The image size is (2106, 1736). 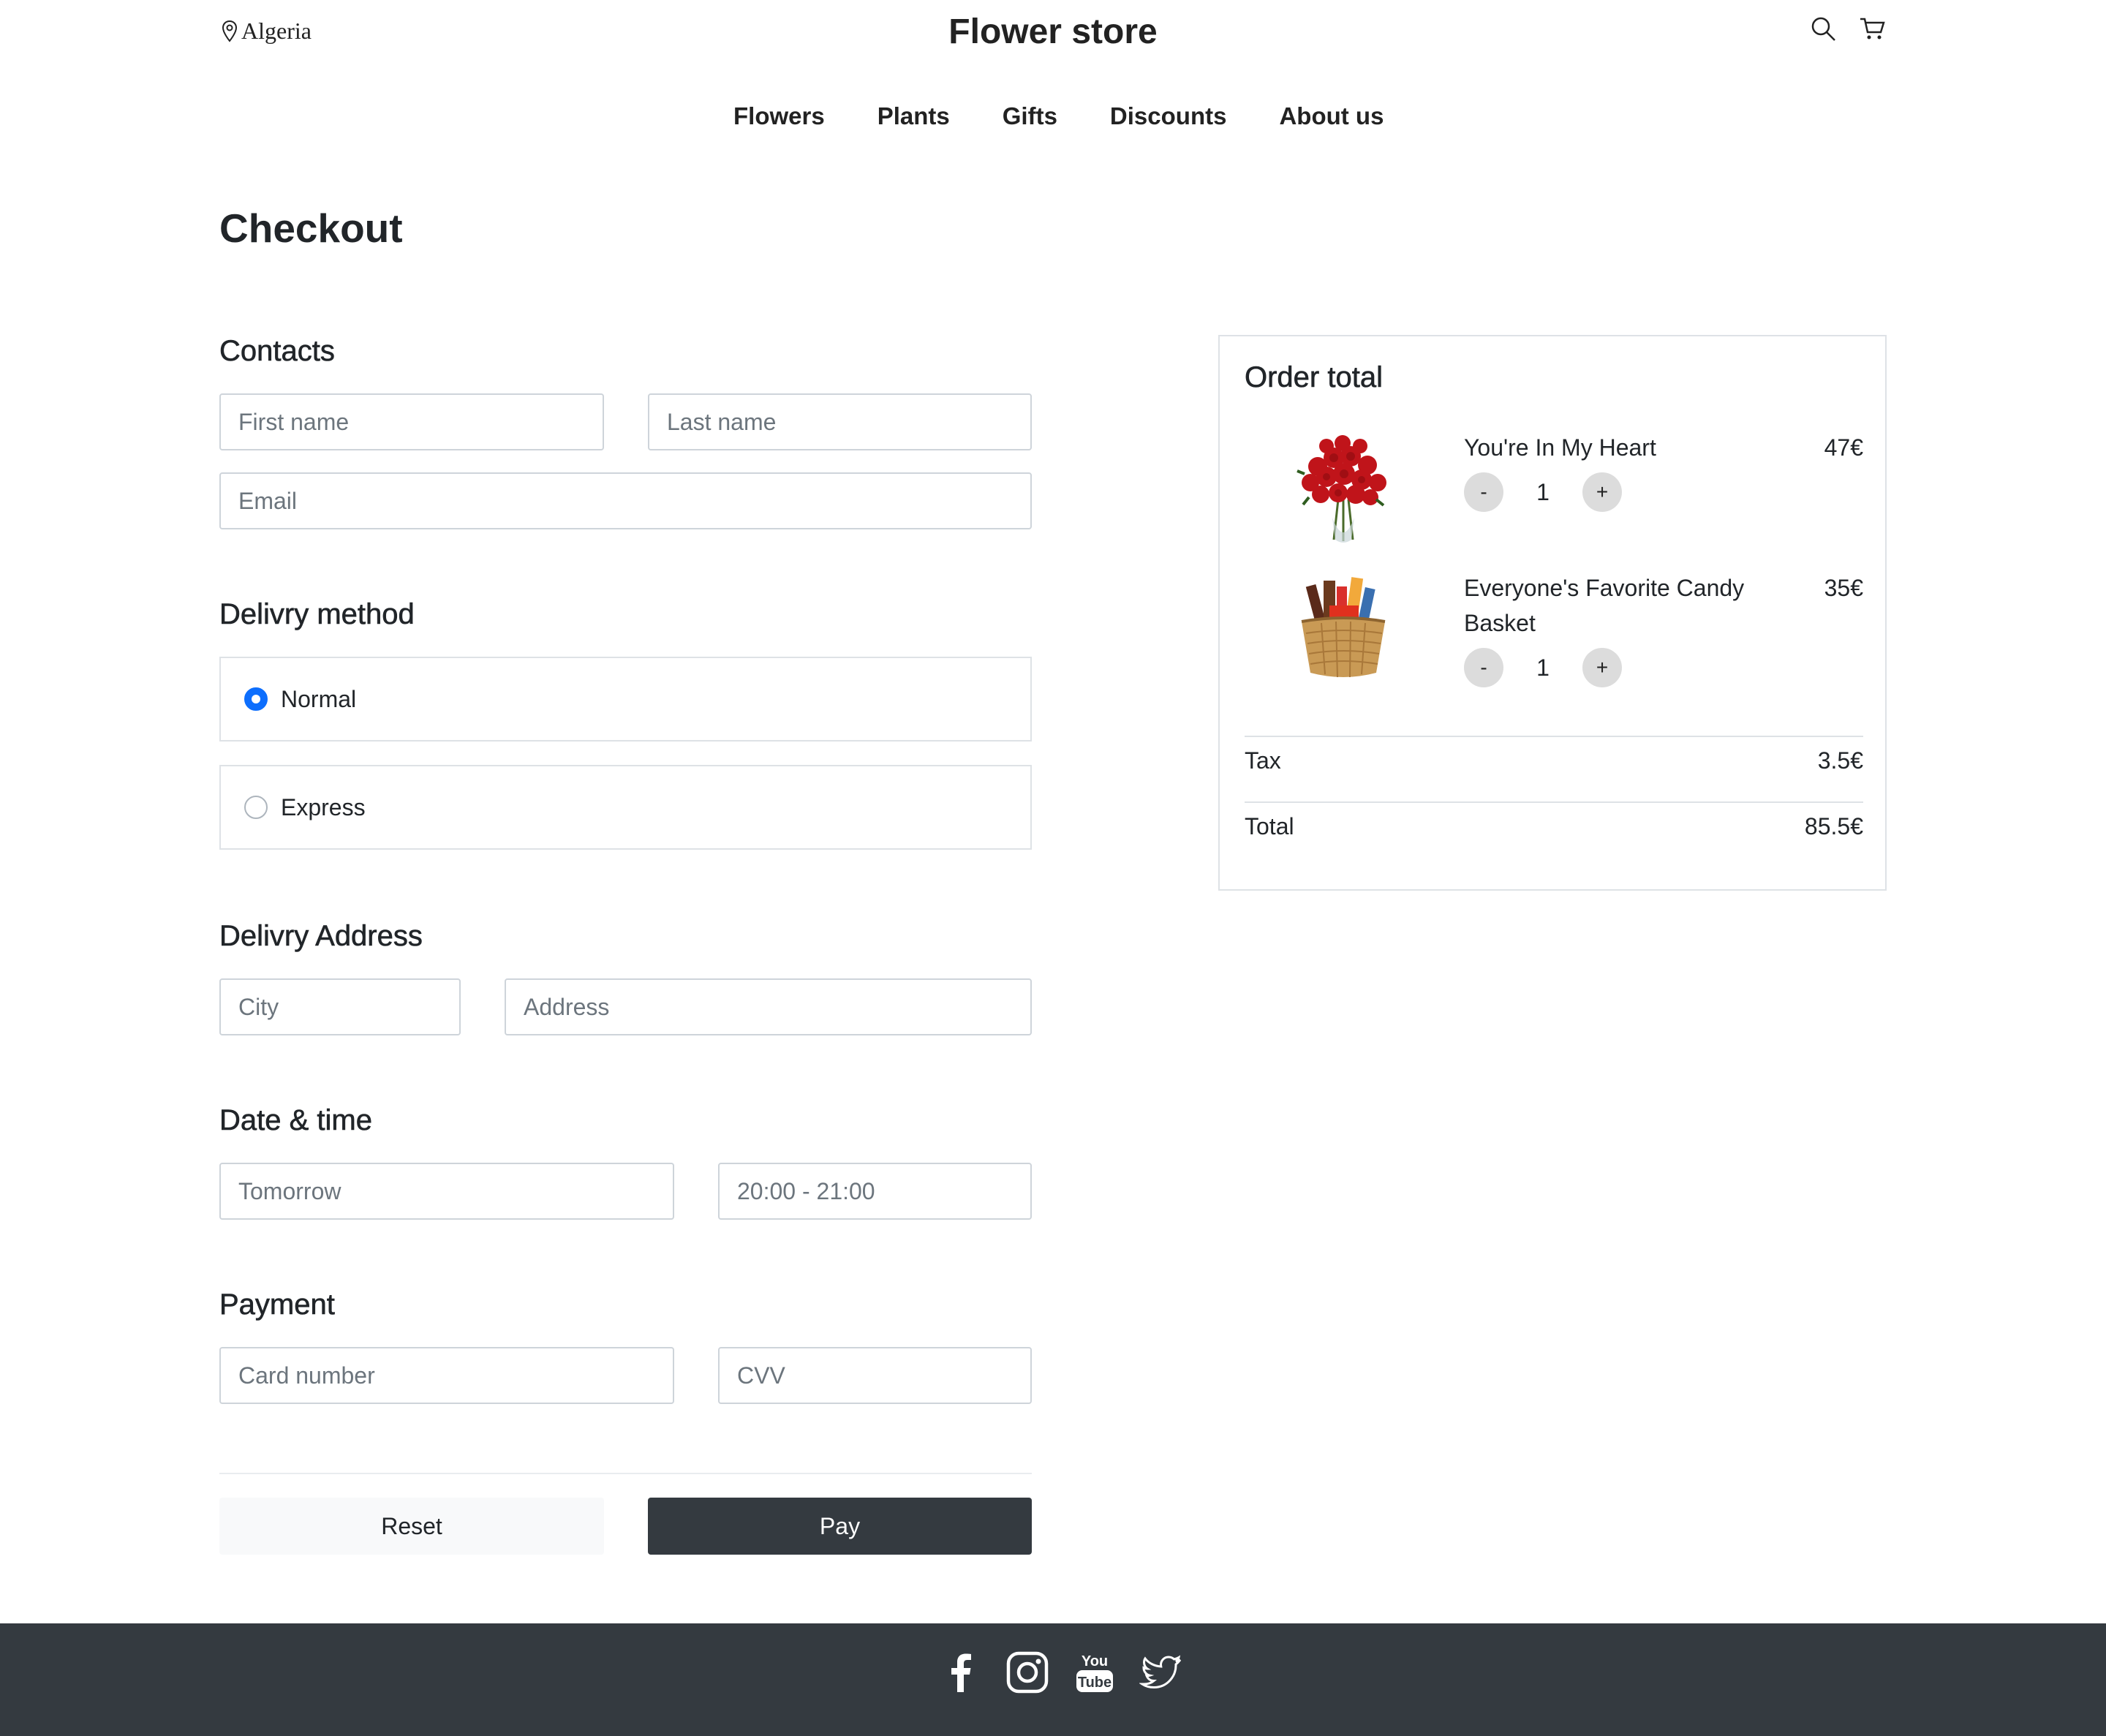 I want to click on contacts-title: Contacts, so click(x=277, y=351).